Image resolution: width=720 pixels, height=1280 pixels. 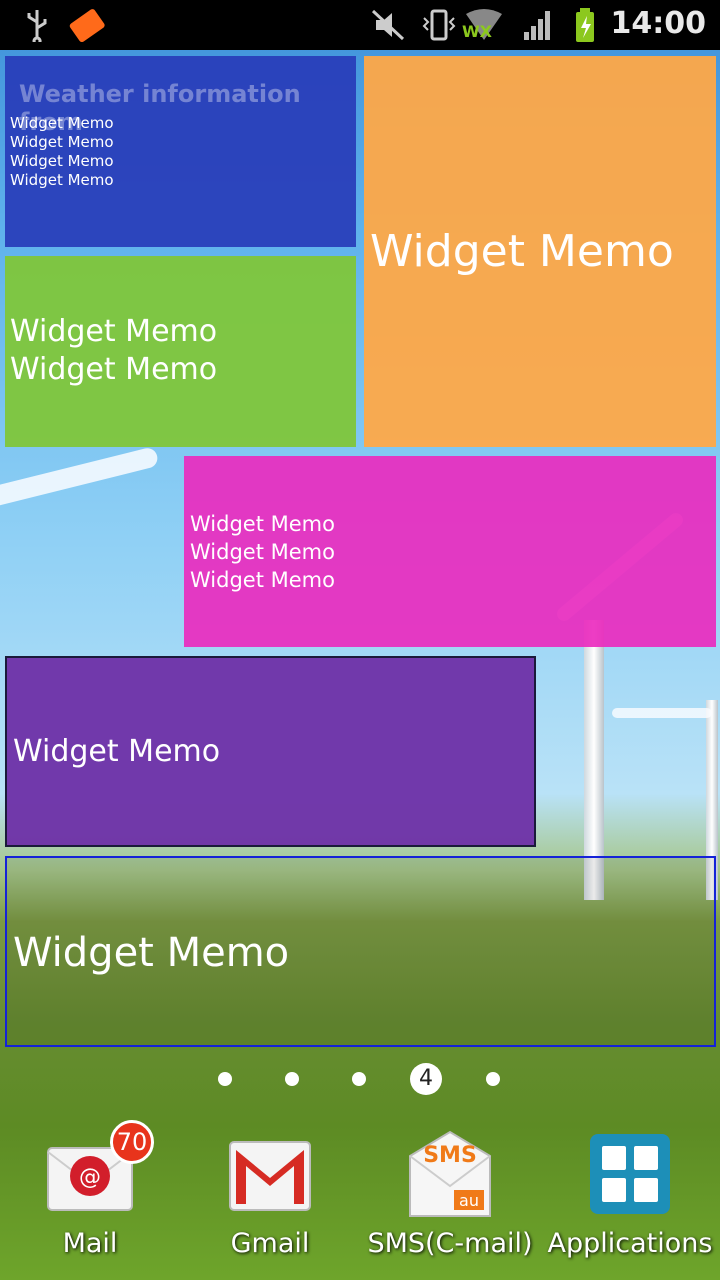 What do you see at coordinates (585, 25) in the screenshot?
I see `battery-charging-icon` at bounding box center [585, 25].